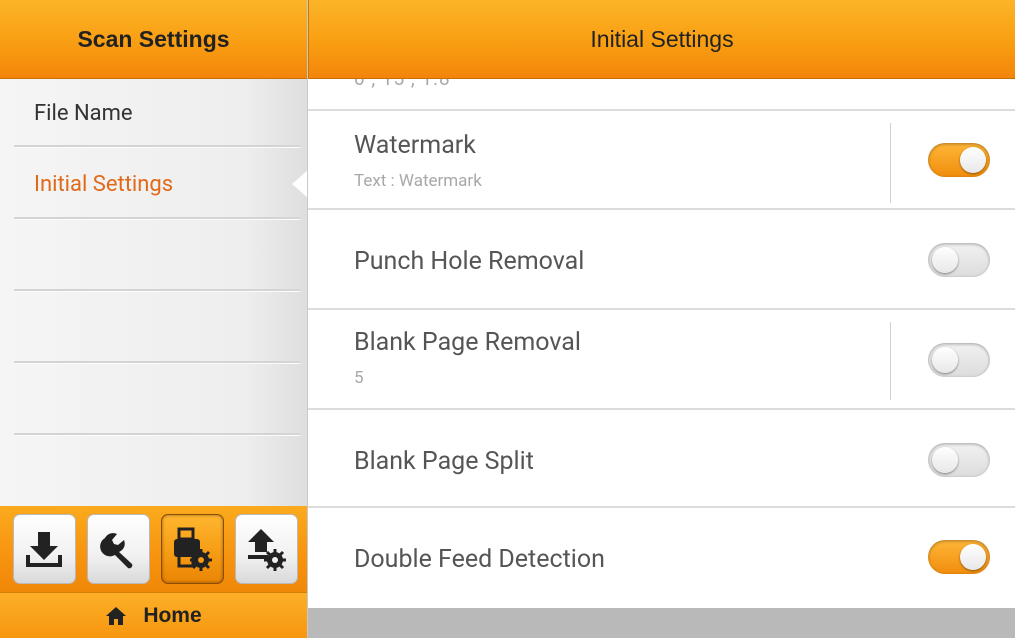 This screenshot has width=1015, height=638. What do you see at coordinates (415, 145) in the screenshot?
I see `setting-title: Watermark` at bounding box center [415, 145].